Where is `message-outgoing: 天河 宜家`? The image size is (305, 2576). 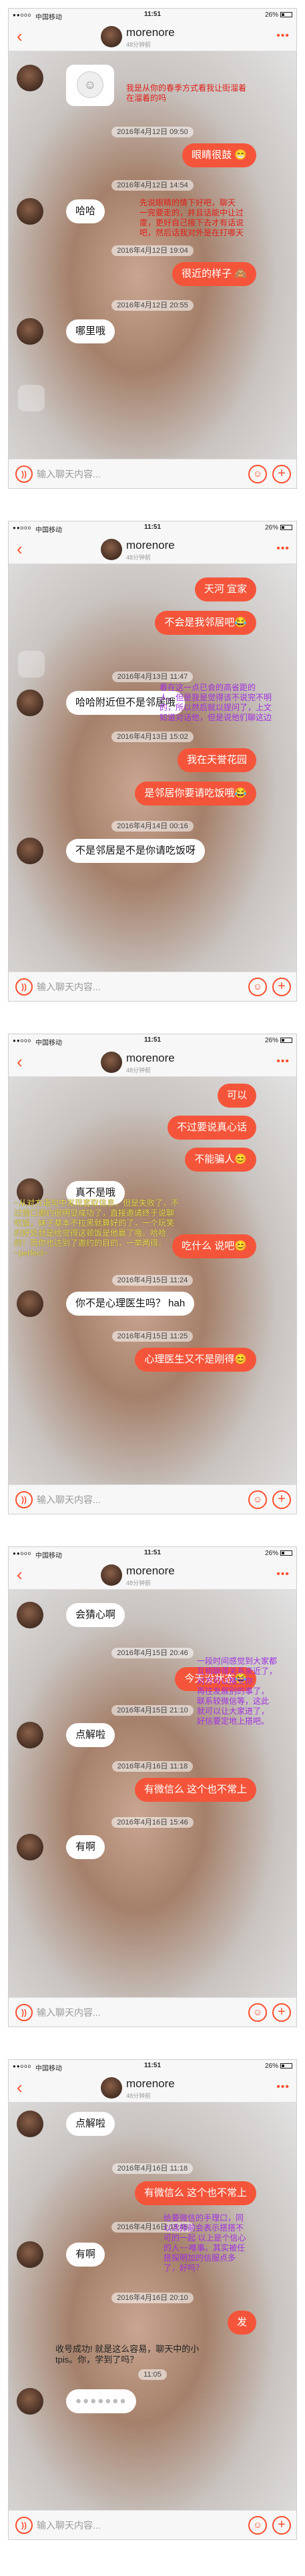
message-outgoing: 天河 宜家 is located at coordinates (225, 589).